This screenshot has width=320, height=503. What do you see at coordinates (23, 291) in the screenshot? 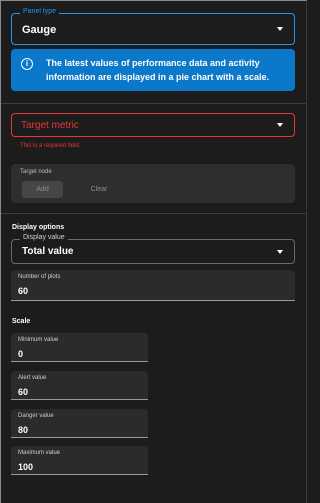
I see `number-of-plots-value: 60` at bounding box center [23, 291].